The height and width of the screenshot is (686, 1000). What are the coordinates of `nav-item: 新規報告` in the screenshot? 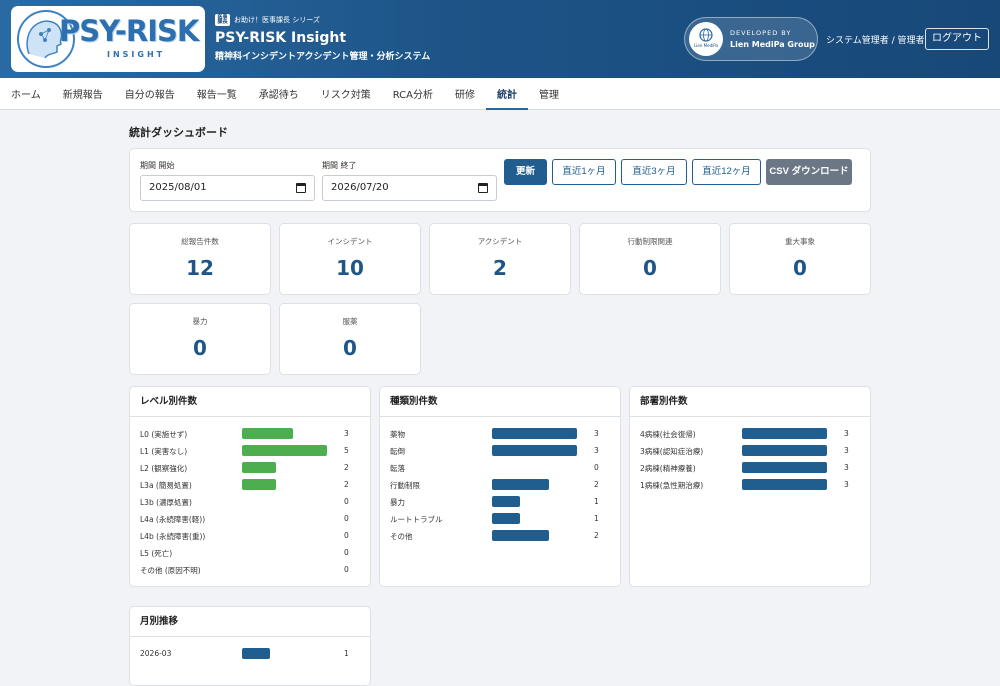 It's located at (83, 93).